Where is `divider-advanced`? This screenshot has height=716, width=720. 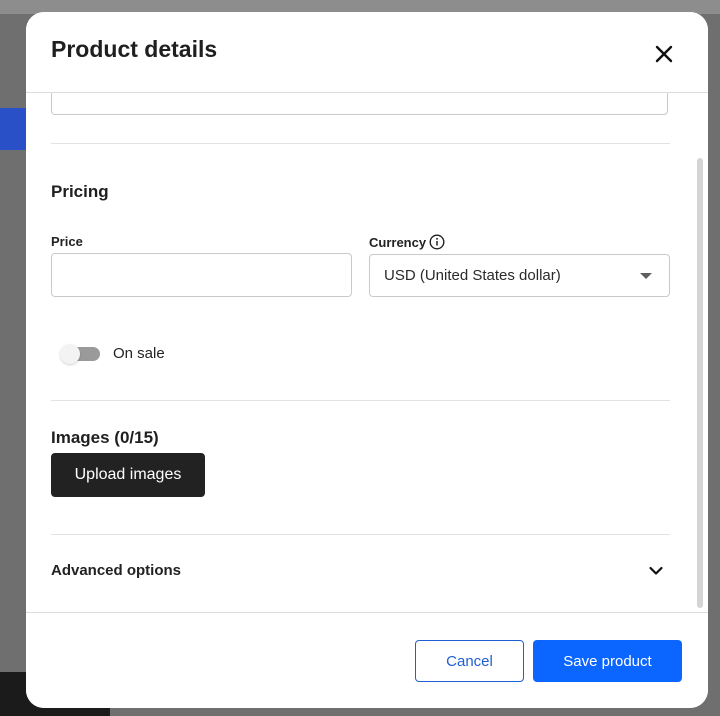 divider-advanced is located at coordinates (360, 534).